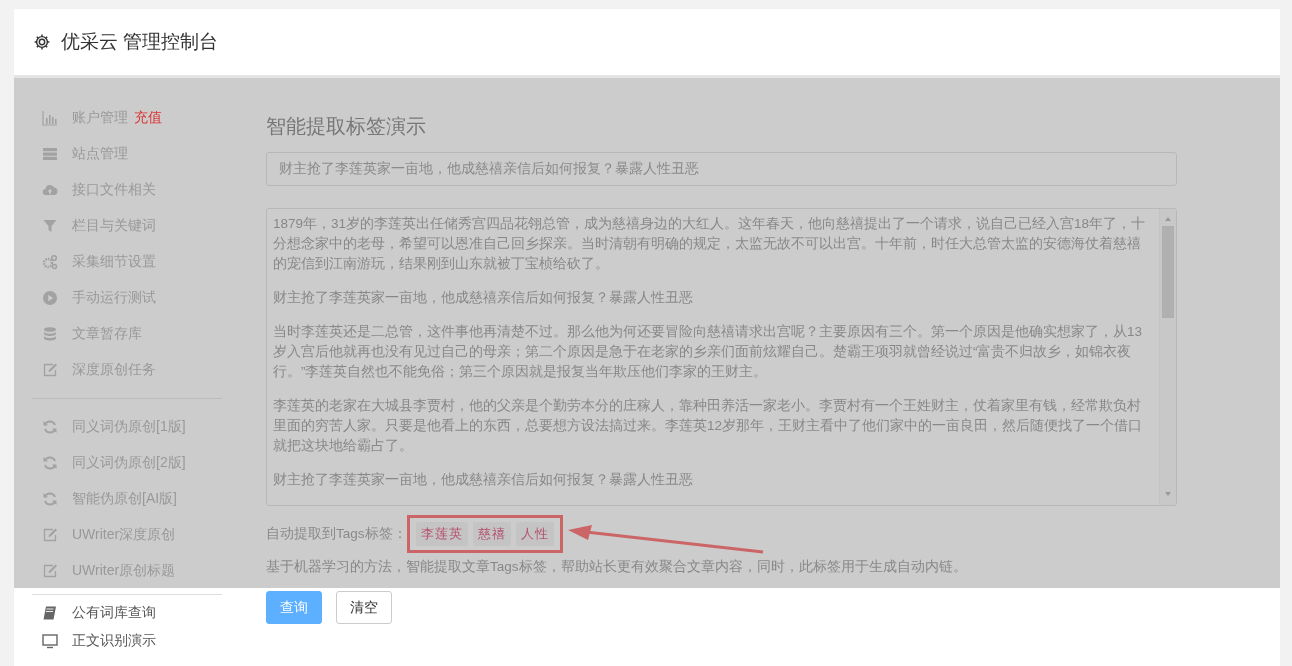 This screenshot has height=666, width=1292. What do you see at coordinates (50, 154) in the screenshot?
I see `server-icon` at bounding box center [50, 154].